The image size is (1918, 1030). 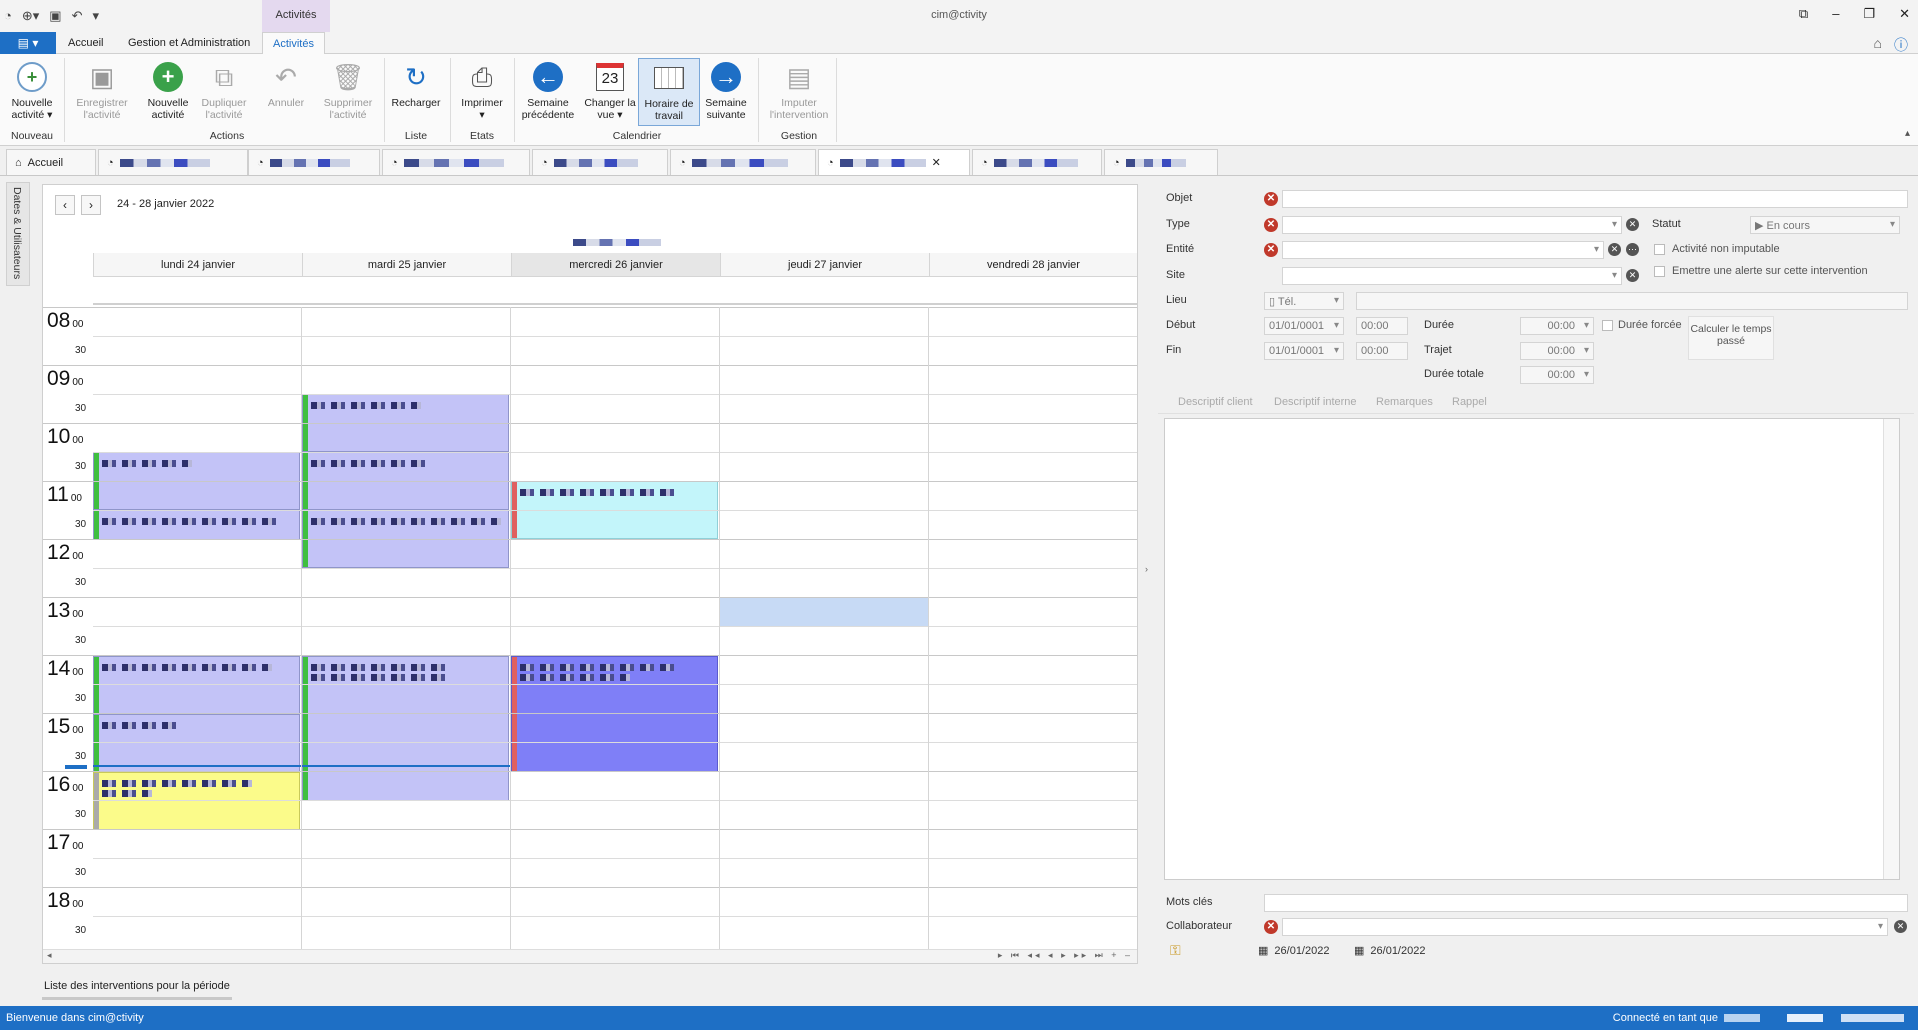 I want to click on day-header-today: mercredi 26 janvier, so click(x=615, y=265).